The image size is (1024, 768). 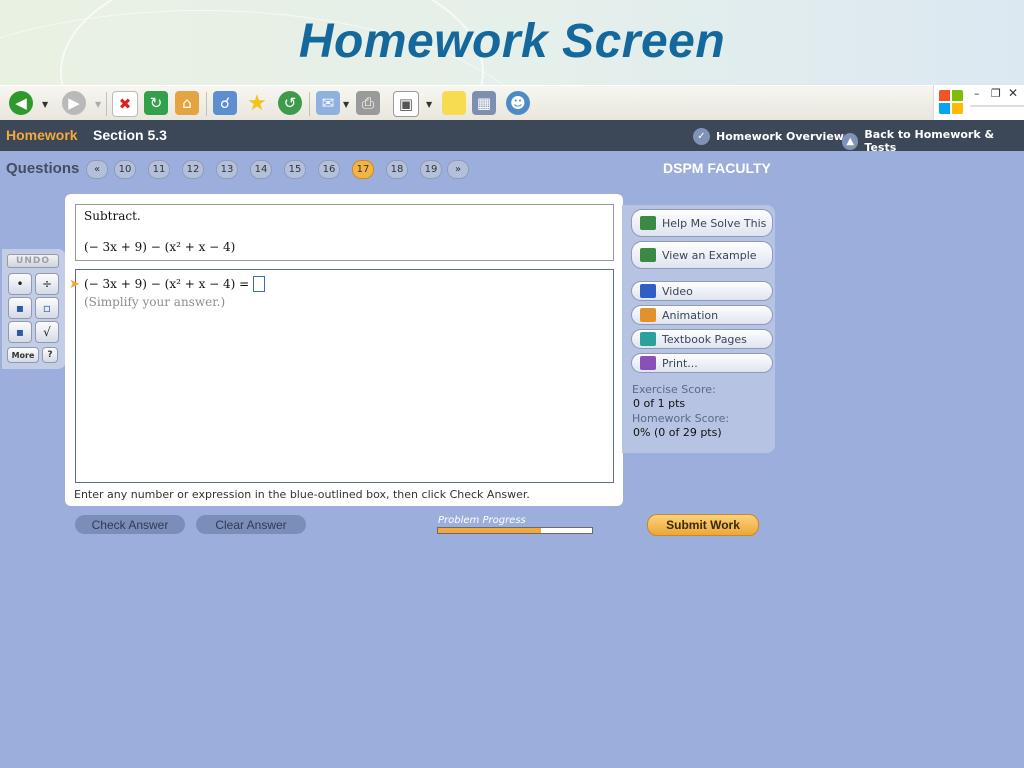 I want to click on question-17-current: 17, so click(x=363, y=169).